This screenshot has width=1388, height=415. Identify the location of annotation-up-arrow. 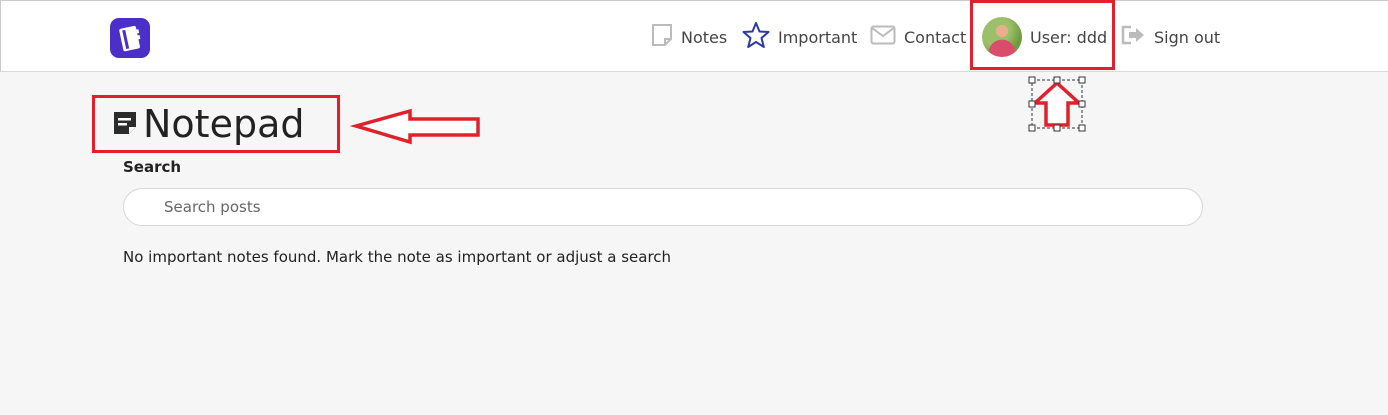
(1057, 104).